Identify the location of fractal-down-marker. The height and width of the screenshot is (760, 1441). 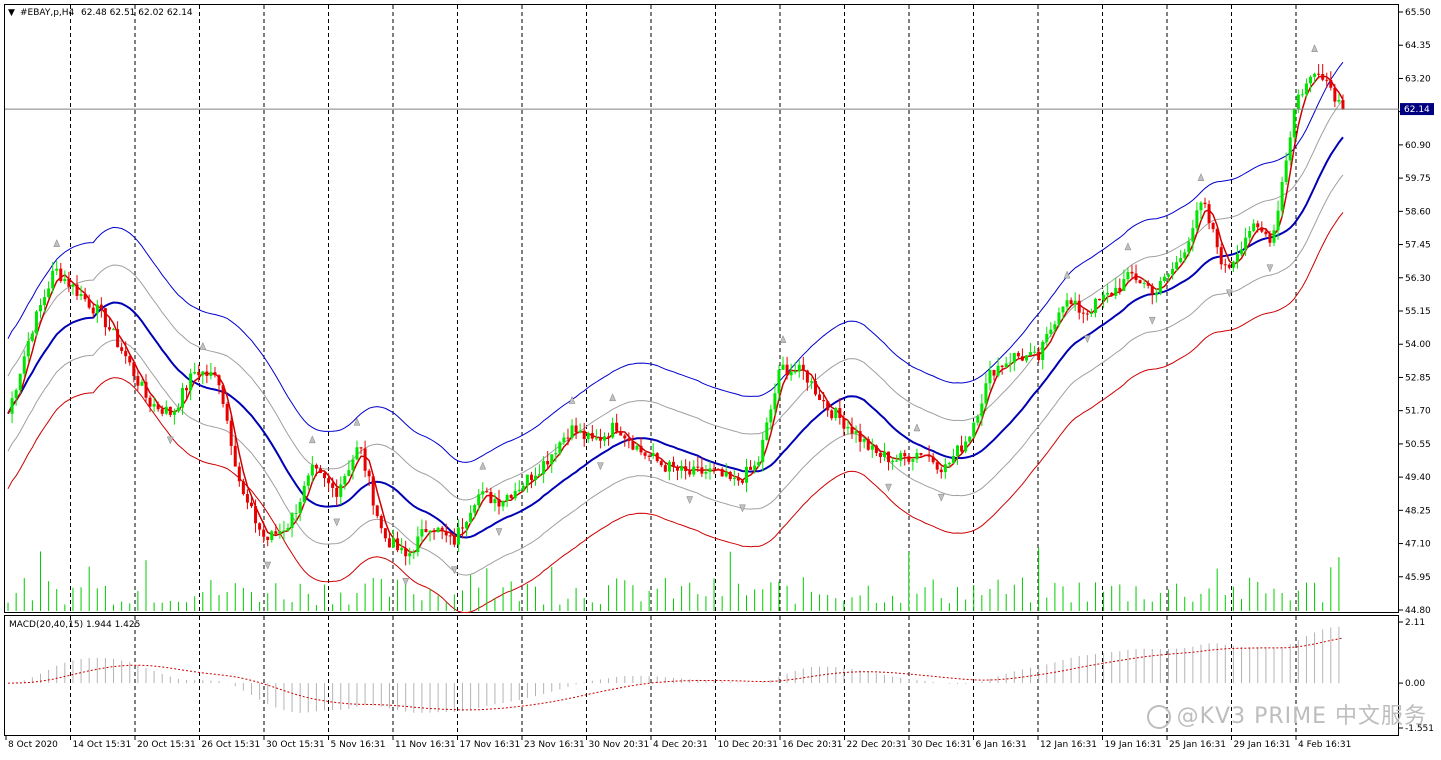
(1270, 268).